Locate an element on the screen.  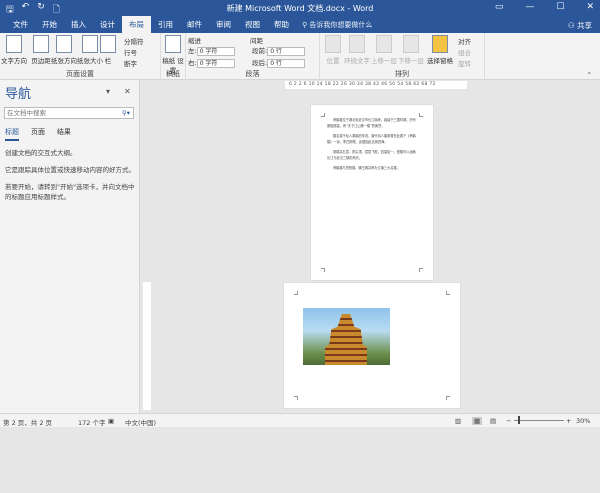
group-label: 段落 is located at coordinates (252, 74).